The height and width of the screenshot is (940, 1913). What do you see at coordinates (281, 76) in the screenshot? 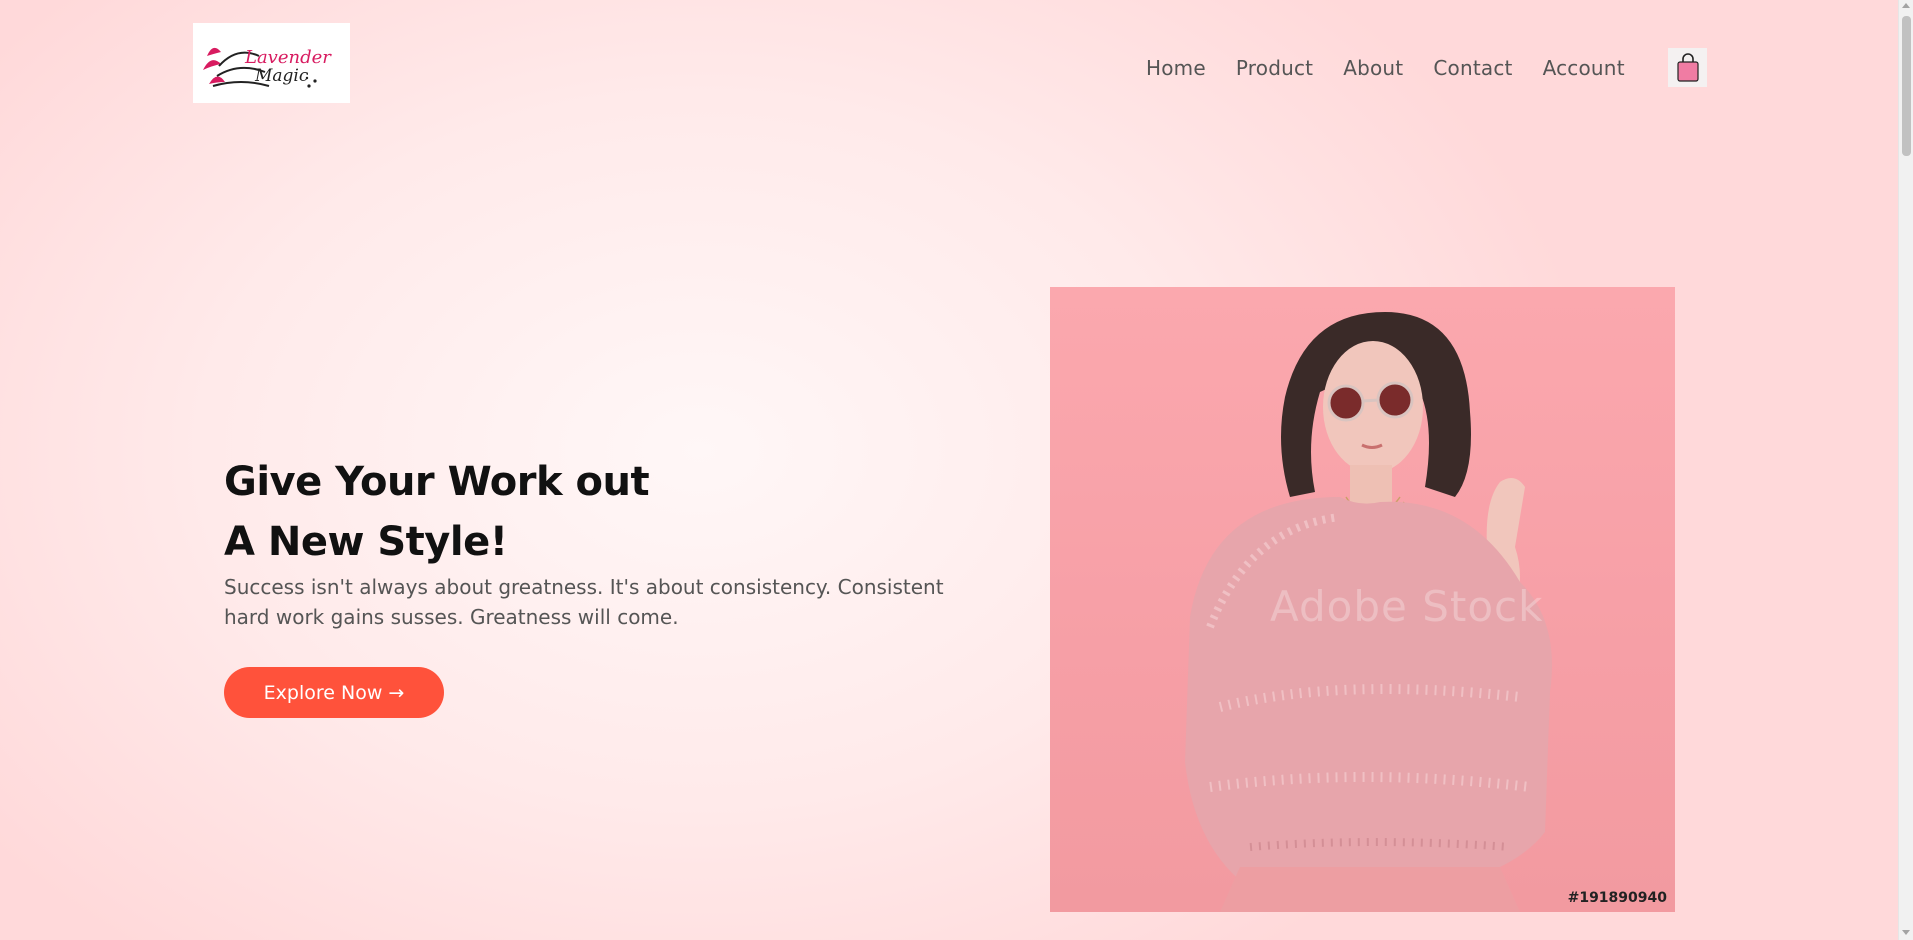
I see `svg-text: Magic` at bounding box center [281, 76].